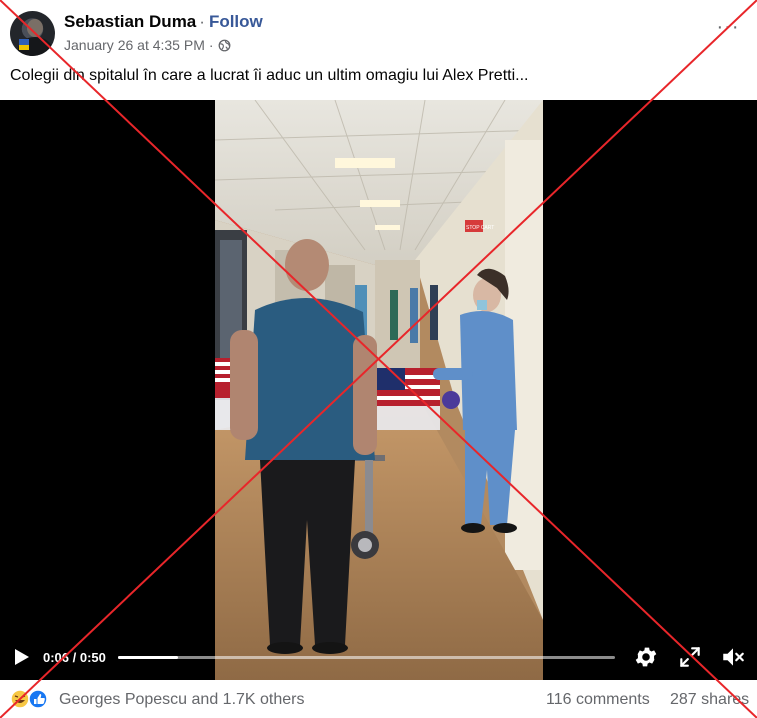 The height and width of the screenshot is (718, 757). Describe the element at coordinates (24, 47) in the screenshot. I see `avatar-flag-badge-lower` at that location.